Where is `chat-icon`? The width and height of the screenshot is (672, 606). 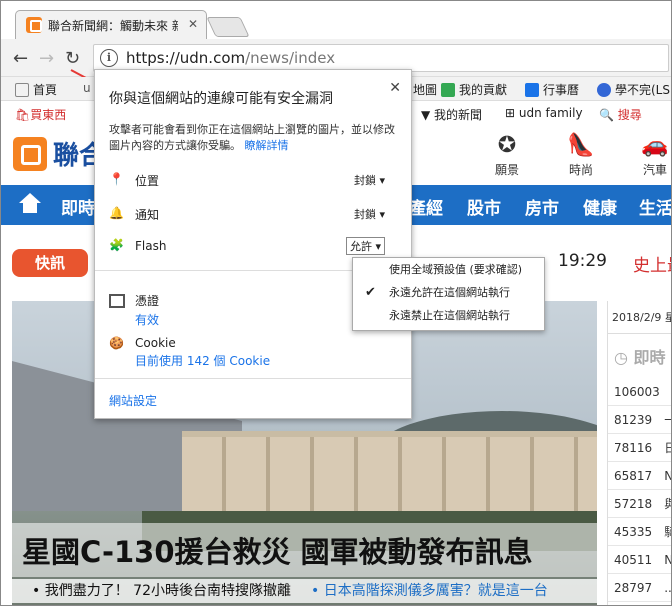
chat-icon is located at coordinates (604, 89).